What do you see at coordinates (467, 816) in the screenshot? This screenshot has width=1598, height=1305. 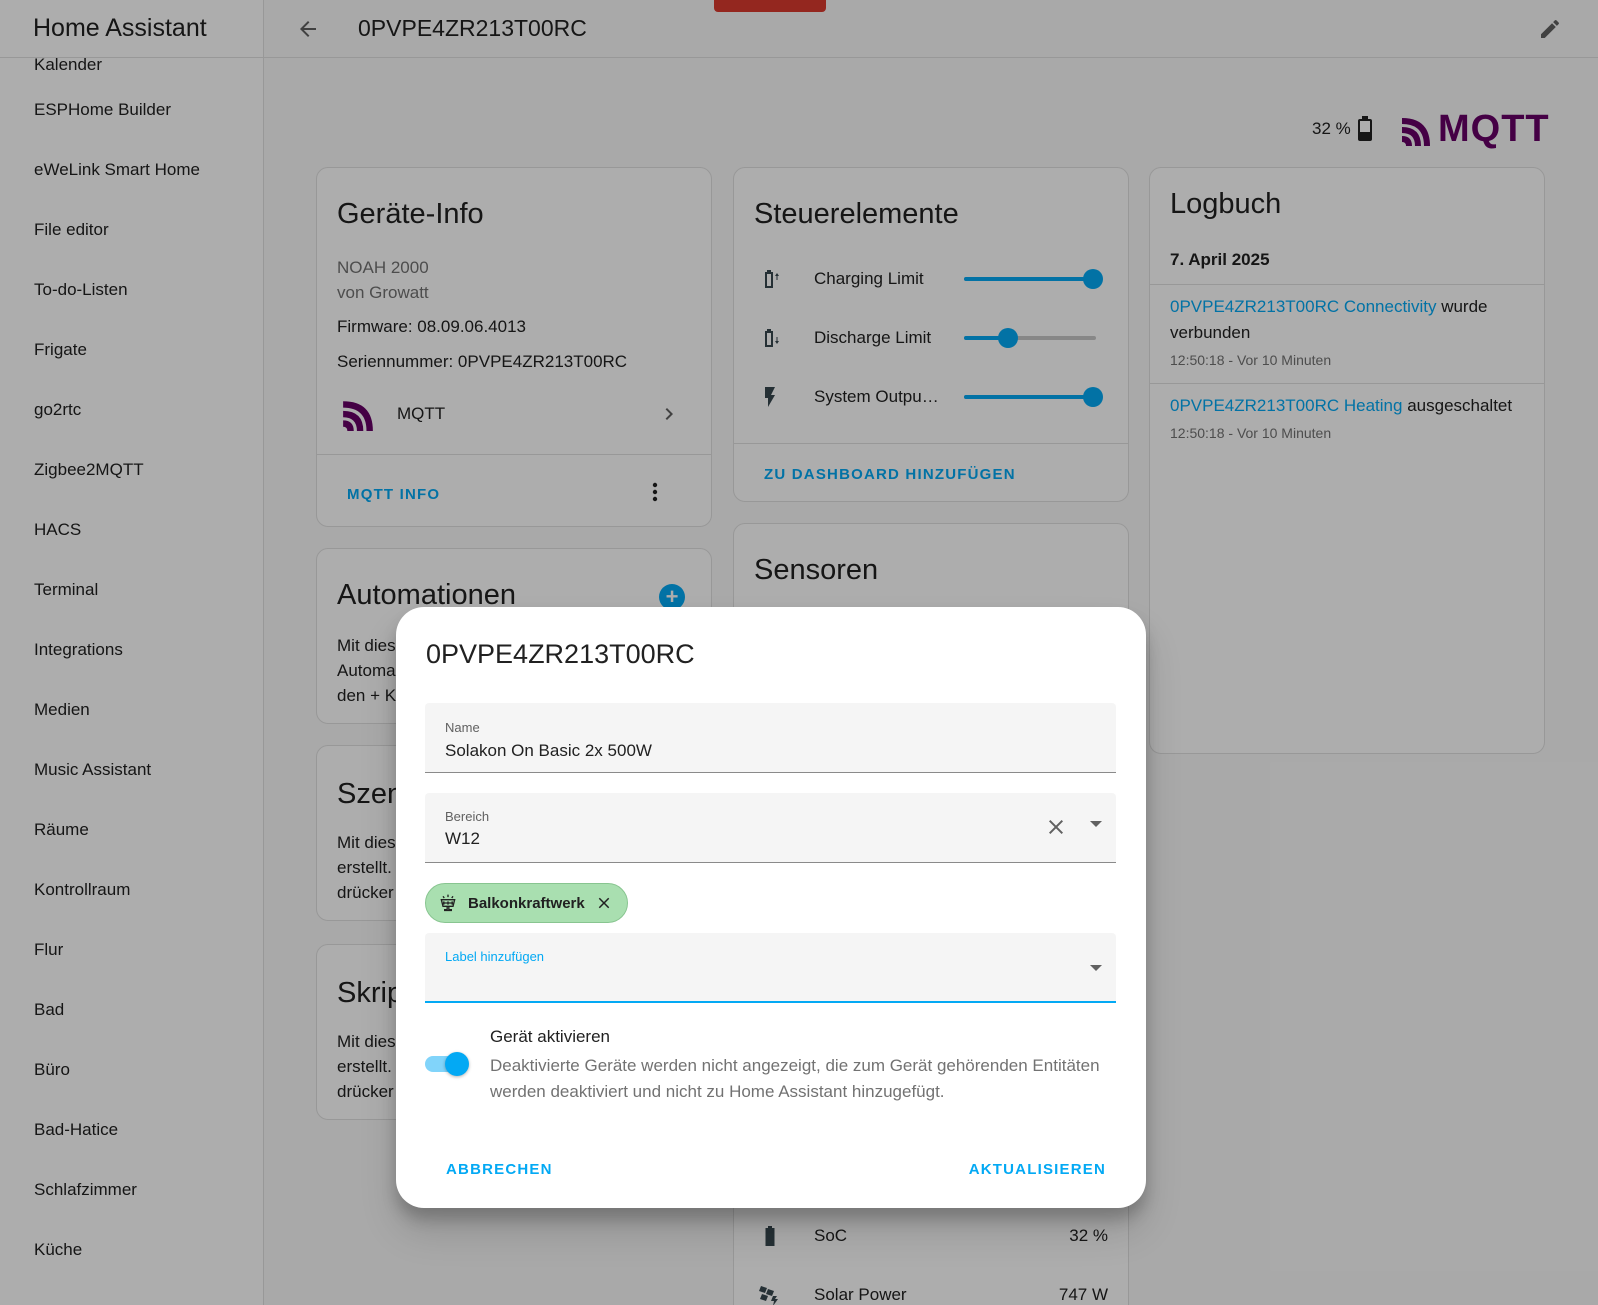 I see `area-select-label: Bereich` at bounding box center [467, 816].